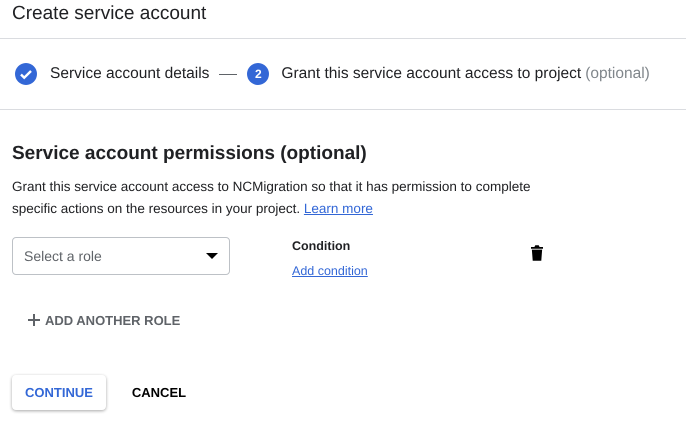 This screenshot has height=447, width=686. What do you see at coordinates (190, 153) in the screenshot?
I see `section-heading: Service account permissions (optional)` at bounding box center [190, 153].